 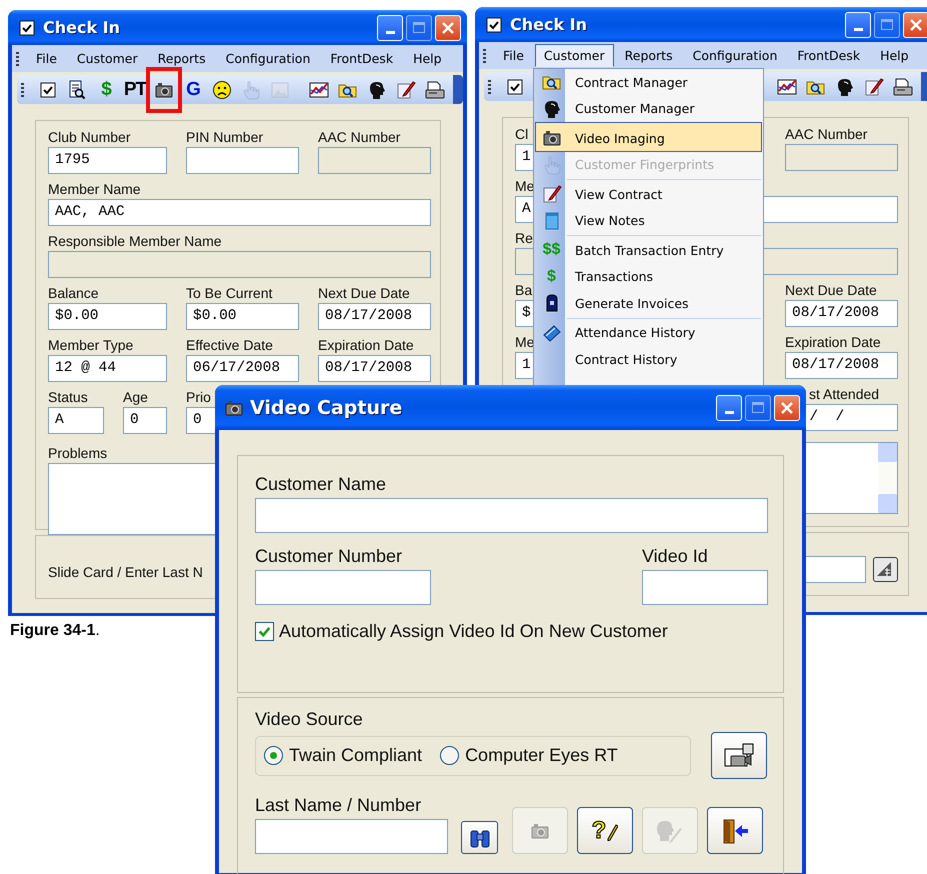 What do you see at coordinates (524, 238) in the screenshot?
I see `field-label: Re` at bounding box center [524, 238].